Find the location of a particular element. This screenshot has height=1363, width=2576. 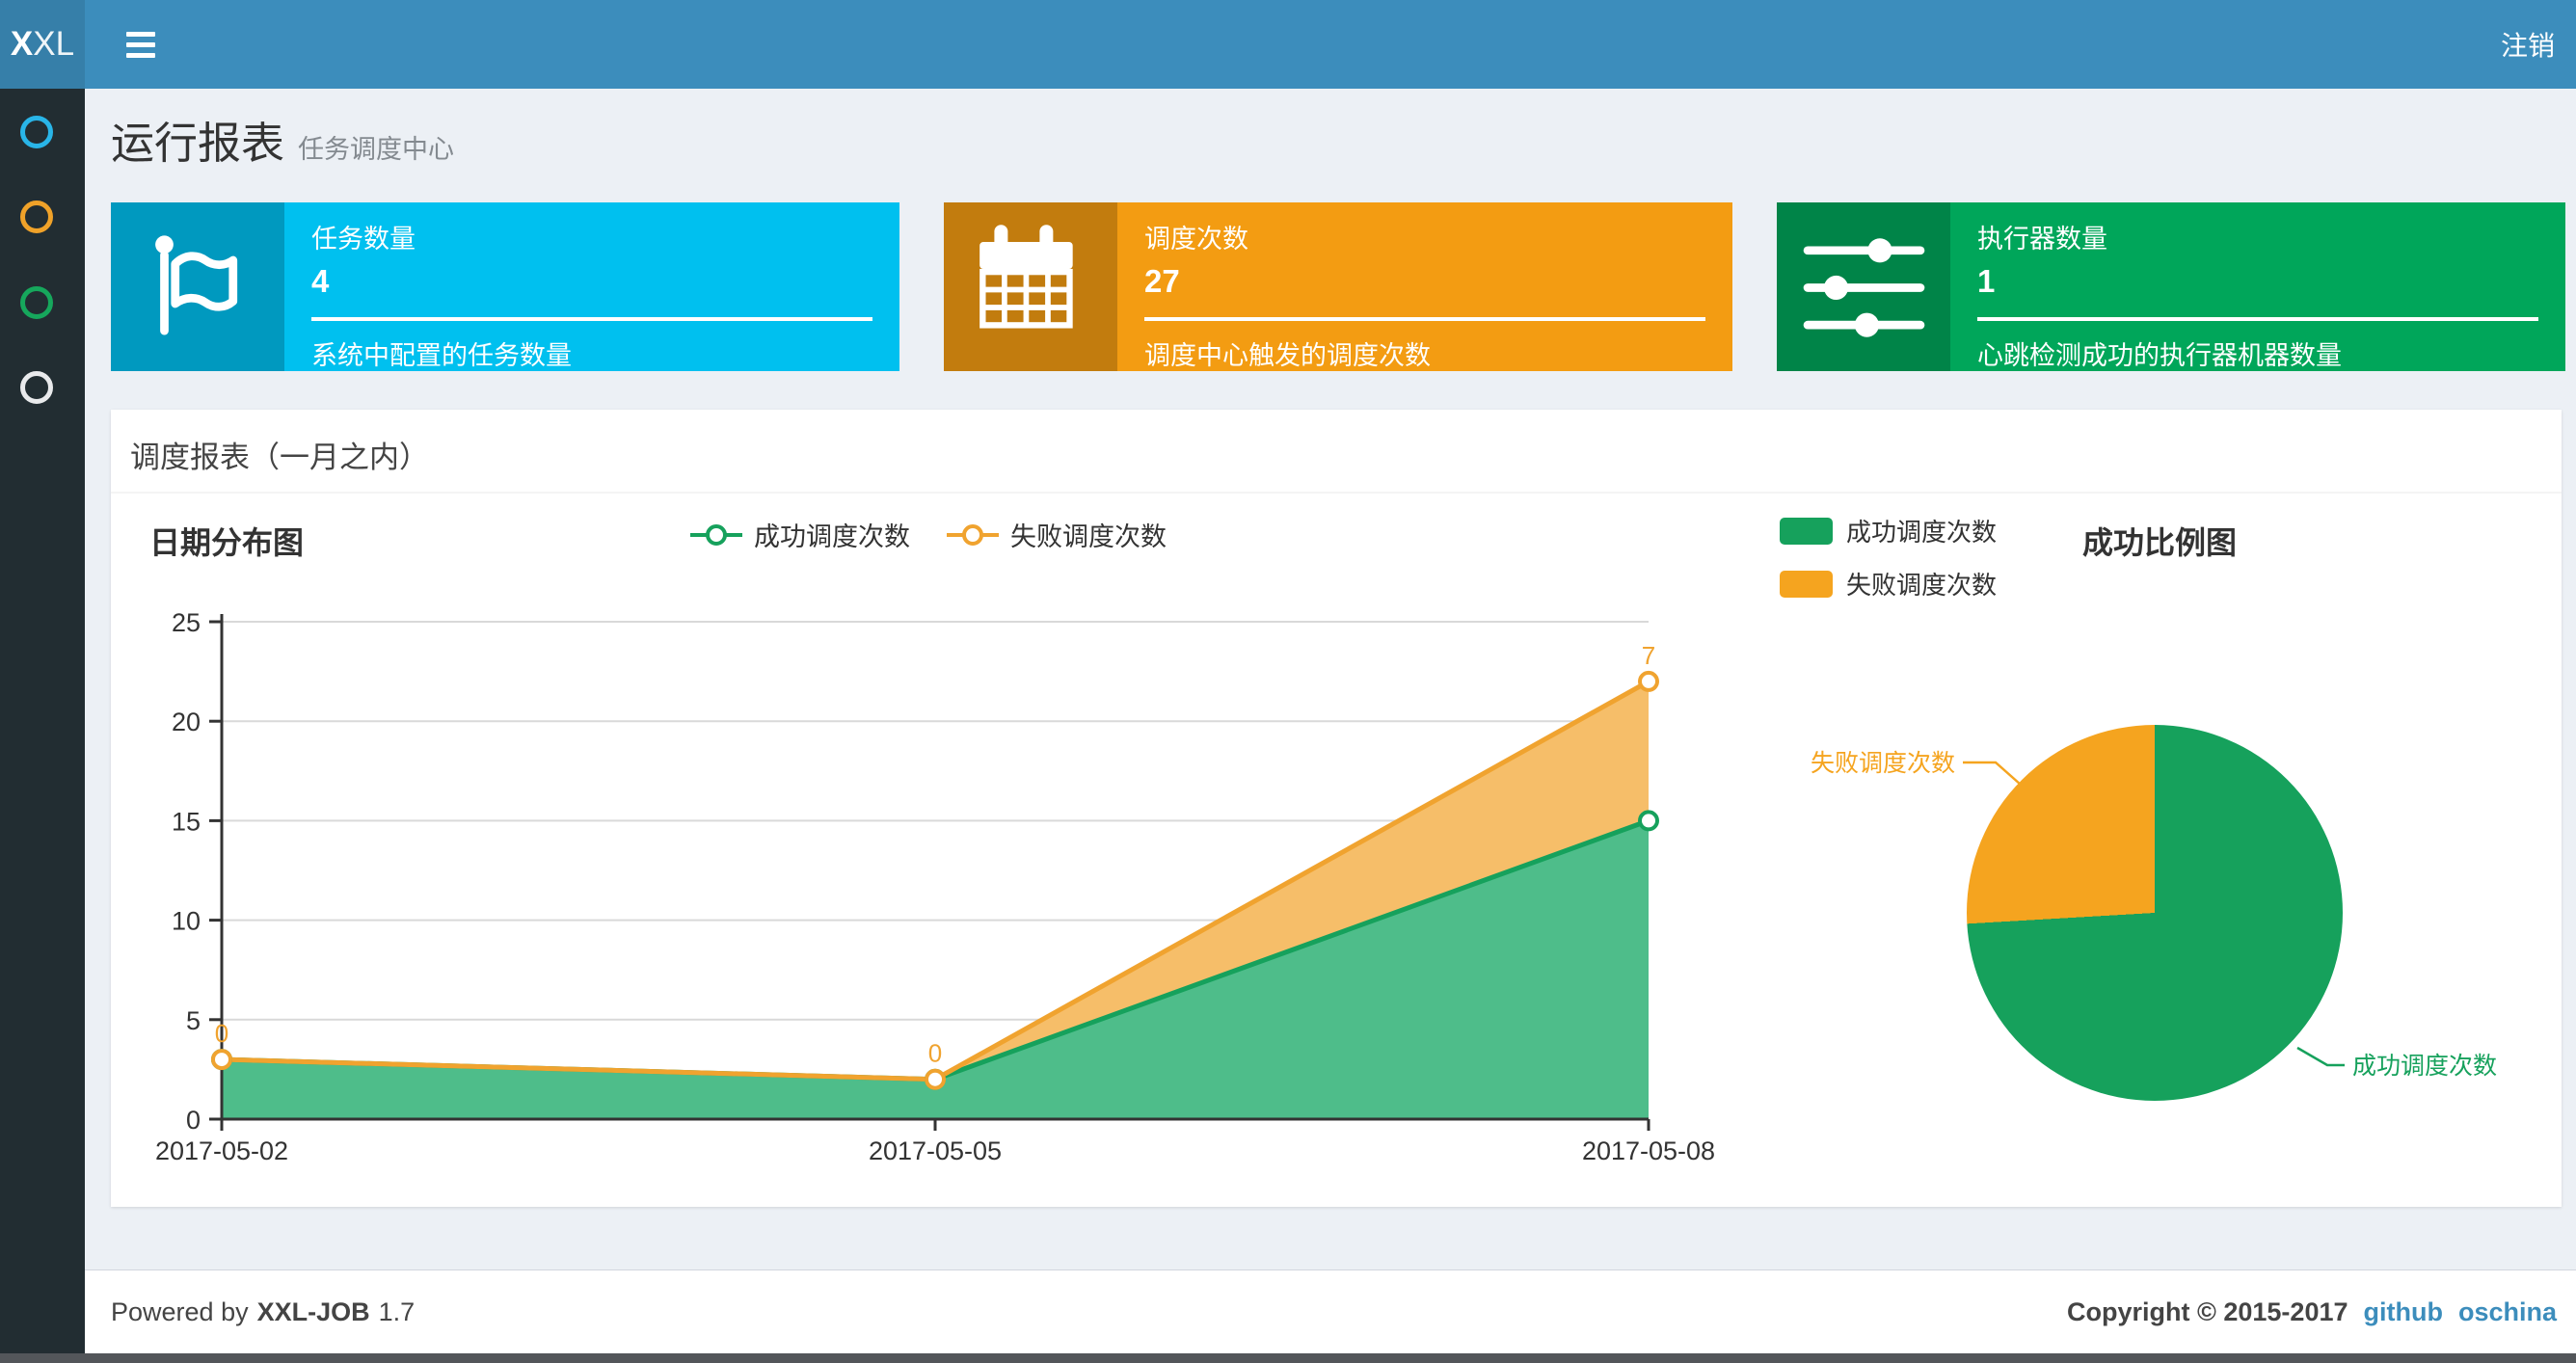

info-box-label: 调度次数 is located at coordinates (1196, 239).